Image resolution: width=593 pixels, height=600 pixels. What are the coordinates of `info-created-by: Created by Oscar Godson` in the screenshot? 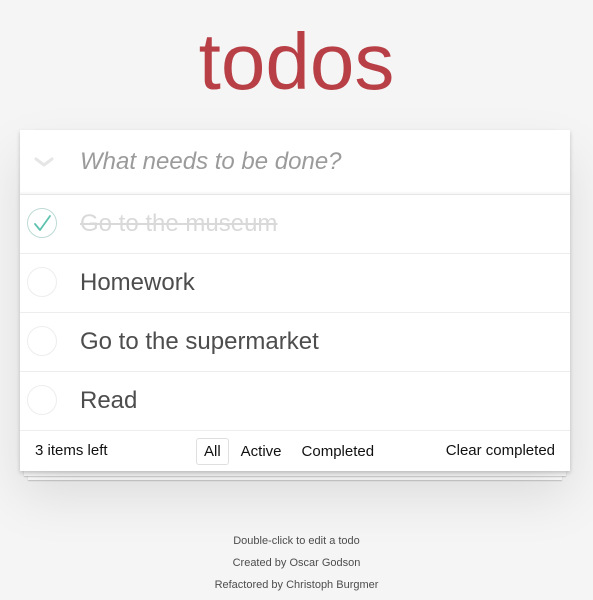 It's located at (296, 563).